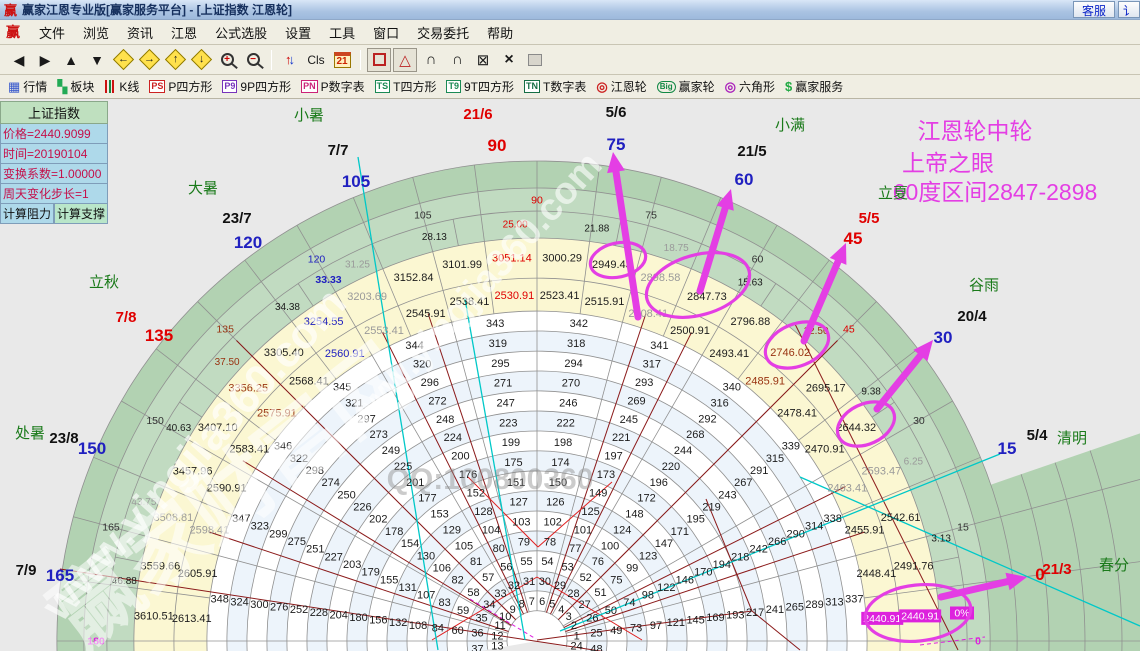  What do you see at coordinates (477, 114) in the screenshot?
I see `wheel-label: 21/6` at bounding box center [477, 114].